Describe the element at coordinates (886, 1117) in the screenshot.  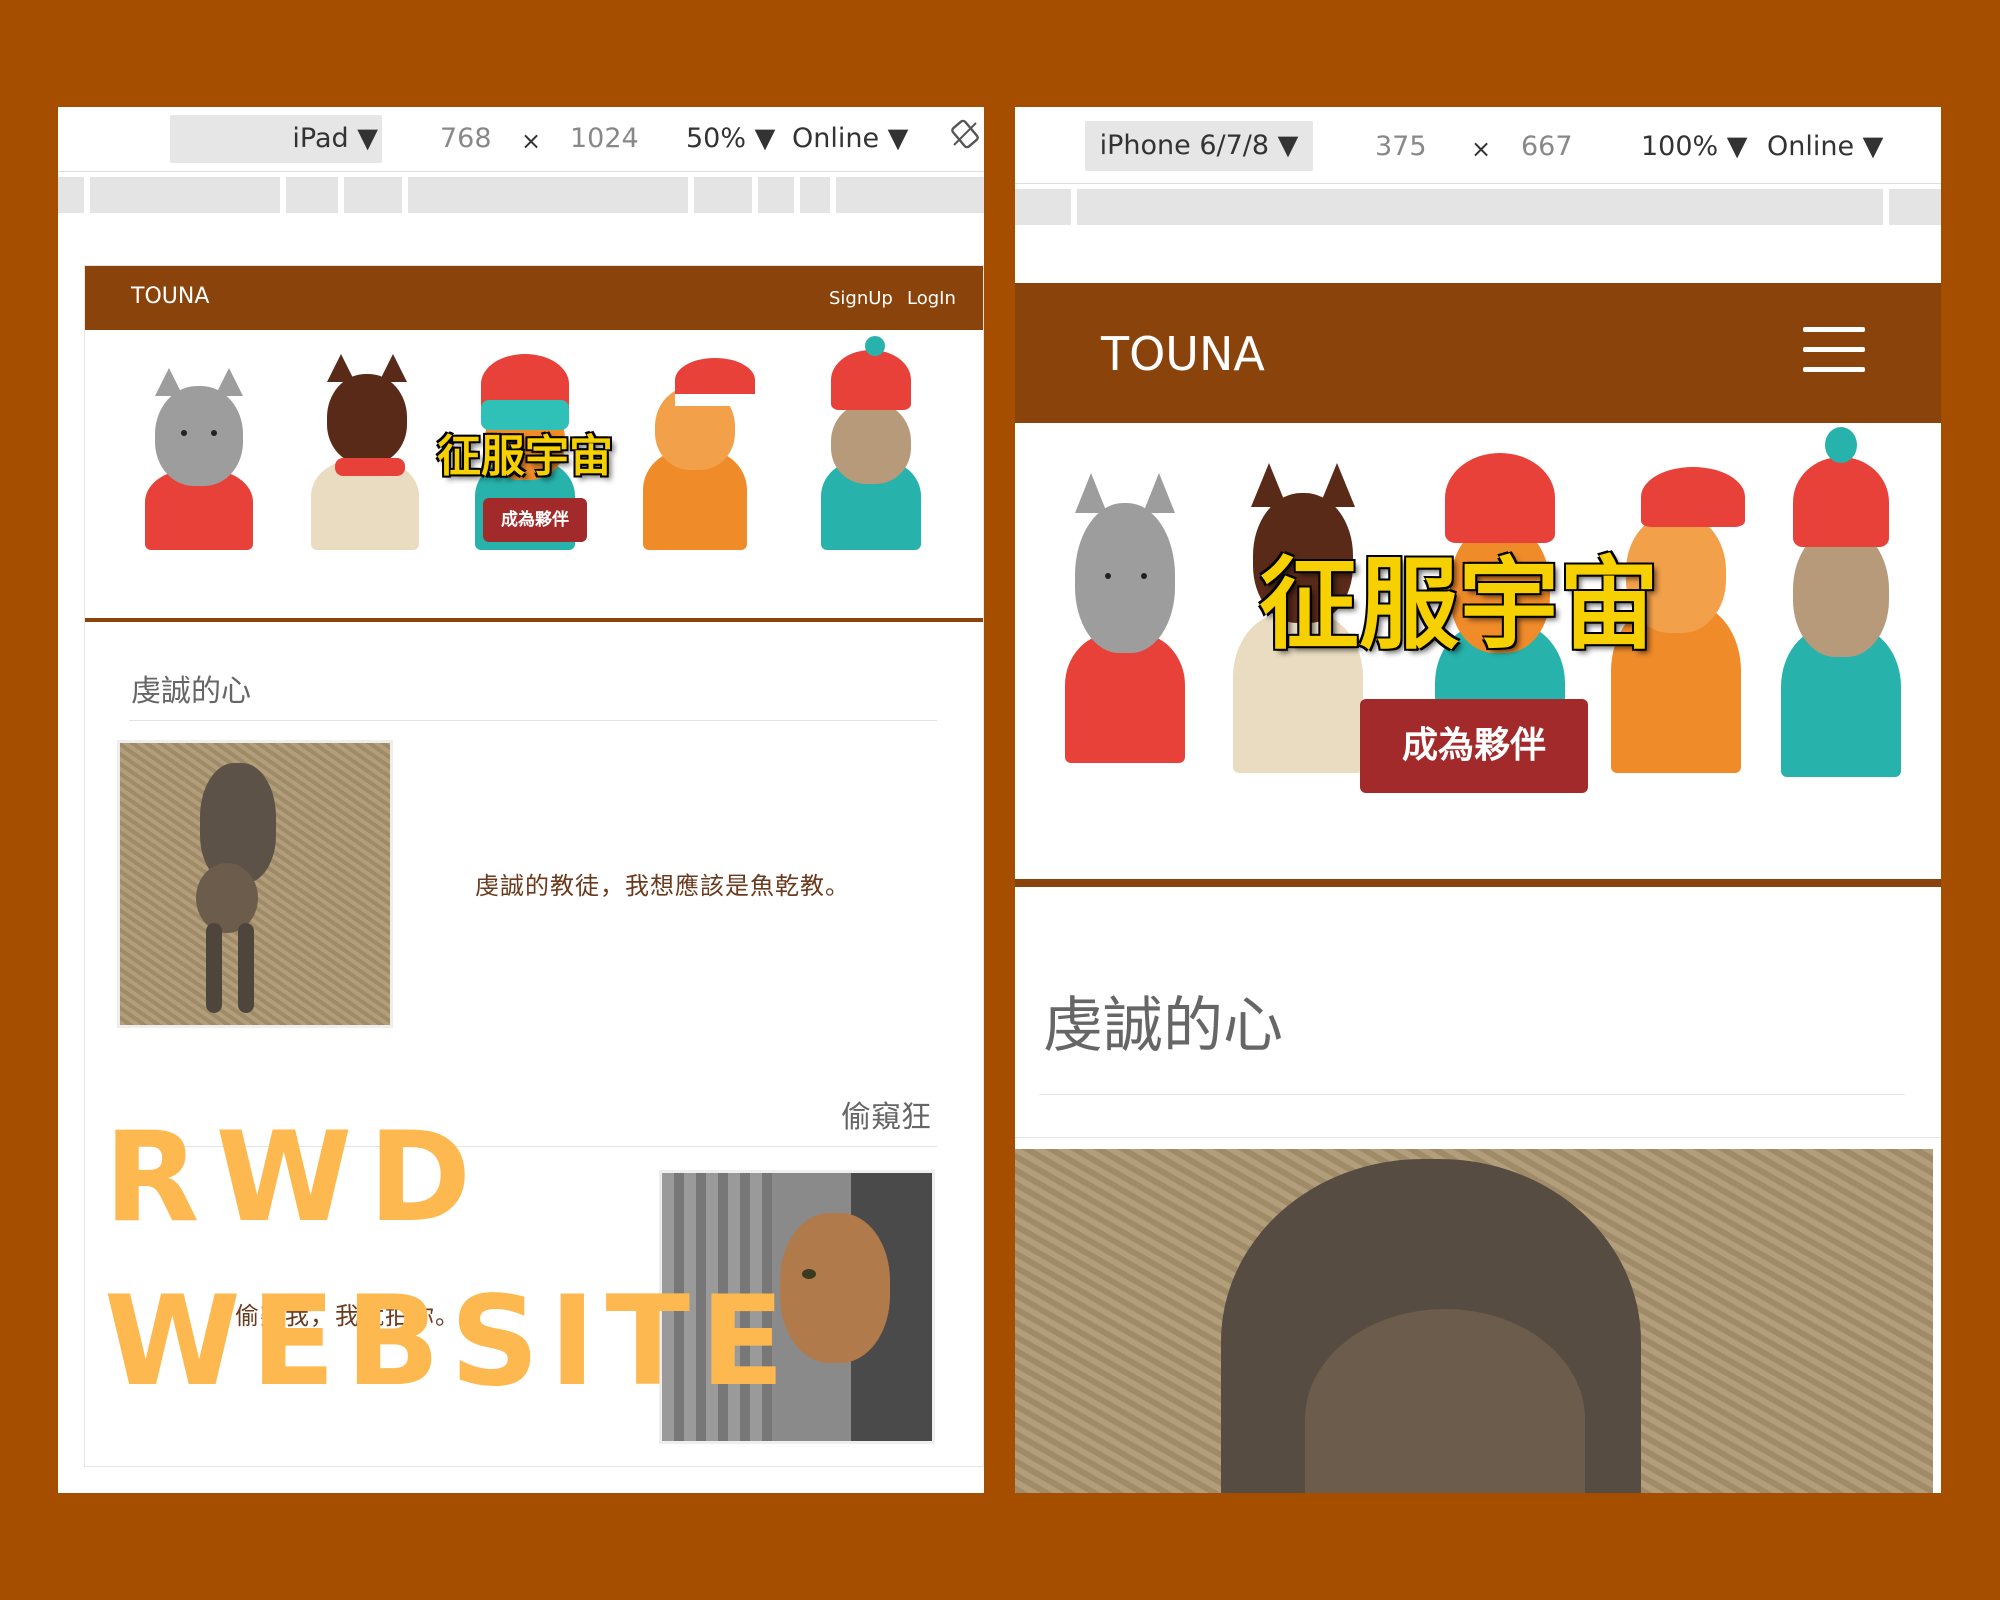
I see `section-title-peeper: 偷窺狂` at that location.